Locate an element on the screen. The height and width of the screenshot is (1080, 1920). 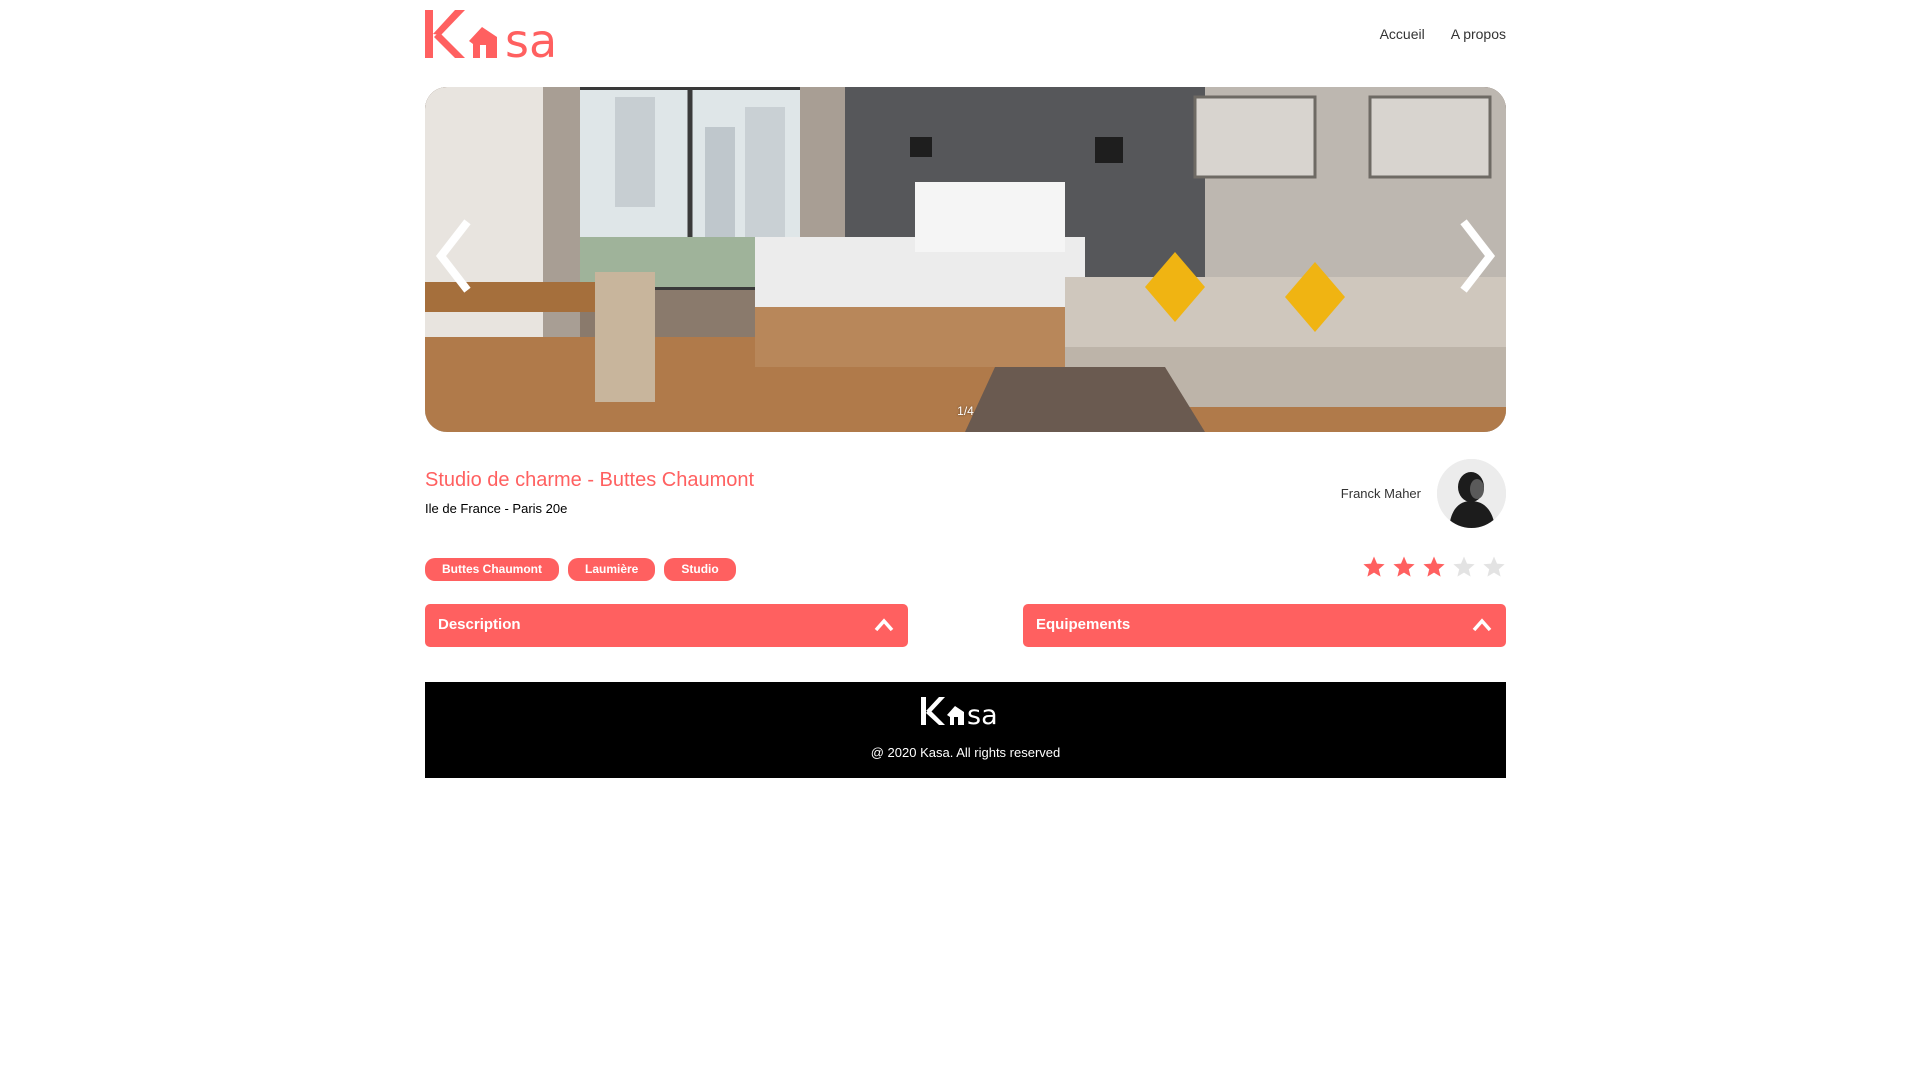
footer-copyright: @ 2020 Kasa. All rights reserved is located at coordinates (965, 752).